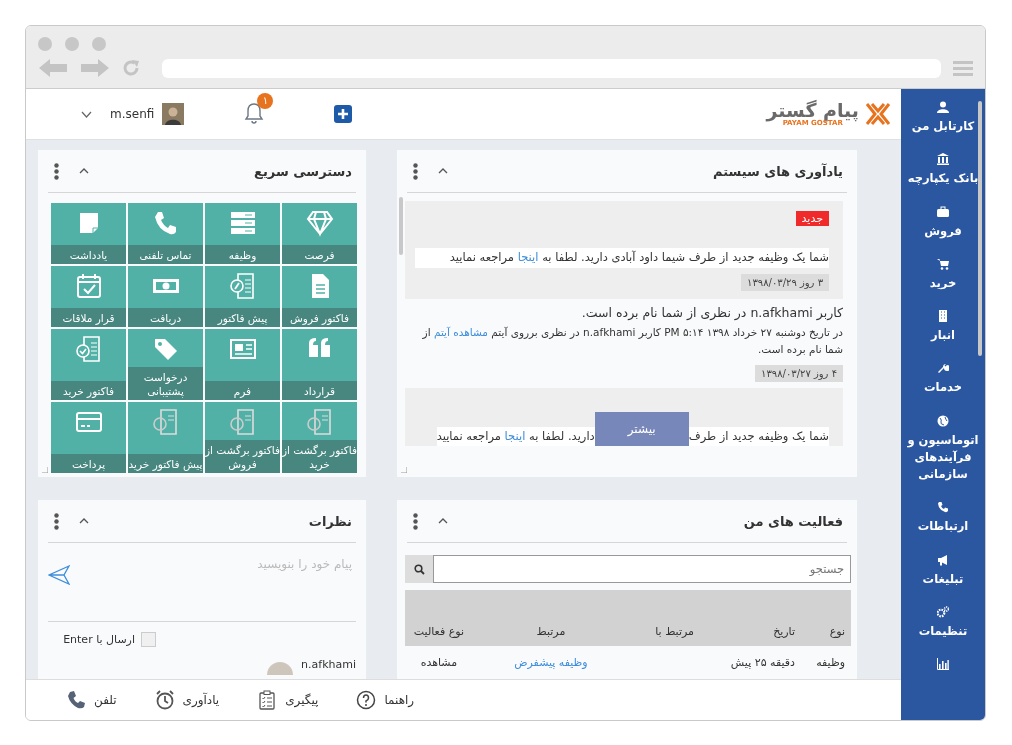  Describe the element at coordinates (319, 296) in the screenshot. I see `quick-access-tile: فاکتور فروش` at that location.